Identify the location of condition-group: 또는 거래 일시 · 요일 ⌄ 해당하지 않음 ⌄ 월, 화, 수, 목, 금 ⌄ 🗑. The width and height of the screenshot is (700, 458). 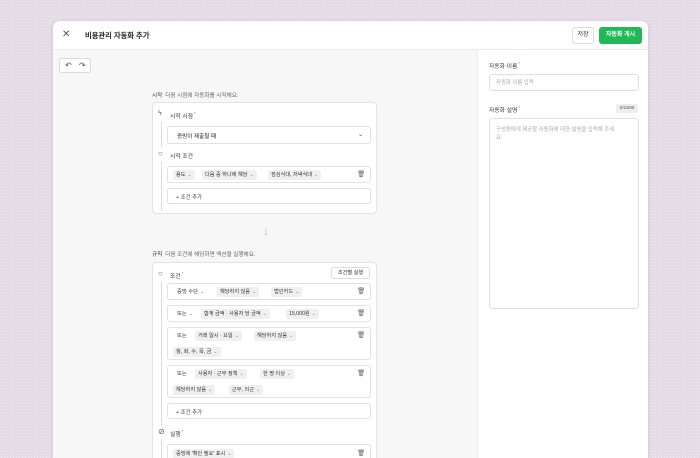
(269, 343).